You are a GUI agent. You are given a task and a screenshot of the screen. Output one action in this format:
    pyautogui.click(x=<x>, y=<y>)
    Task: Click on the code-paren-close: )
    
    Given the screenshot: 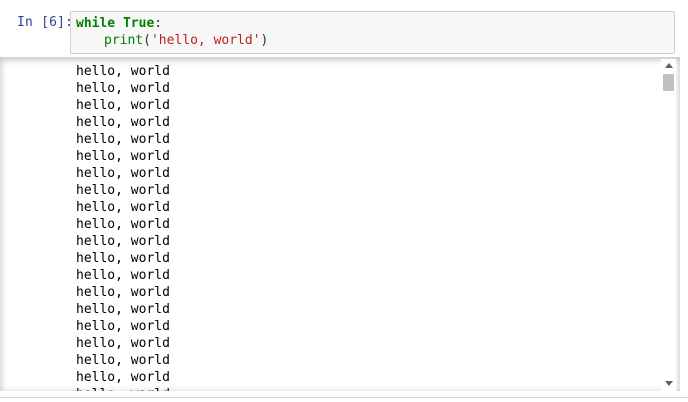 What is the action you would take?
    pyautogui.click(x=264, y=40)
    